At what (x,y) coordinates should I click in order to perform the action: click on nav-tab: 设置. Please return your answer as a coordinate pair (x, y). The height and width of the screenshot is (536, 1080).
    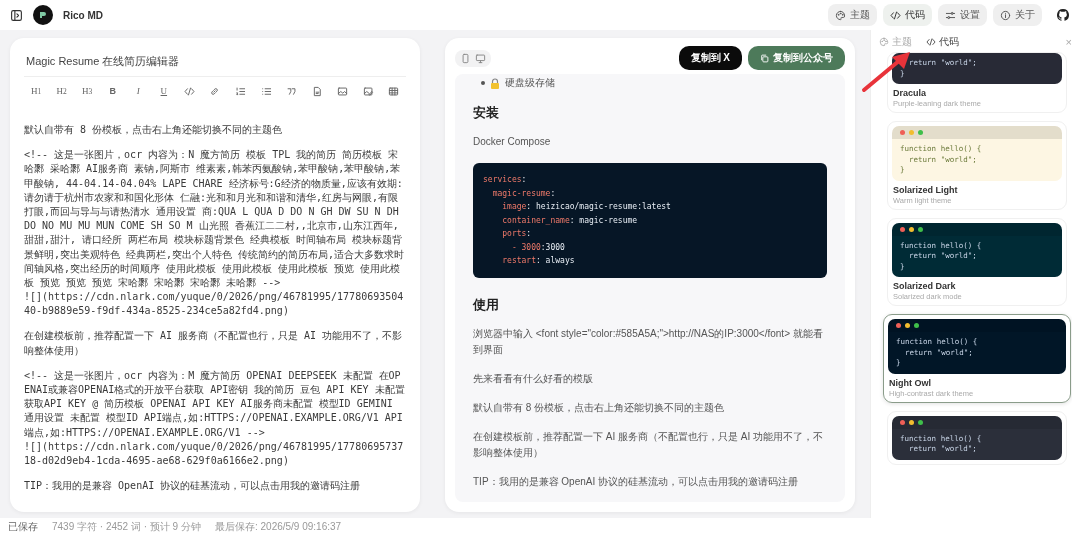
    Looking at the image, I should click on (962, 15).